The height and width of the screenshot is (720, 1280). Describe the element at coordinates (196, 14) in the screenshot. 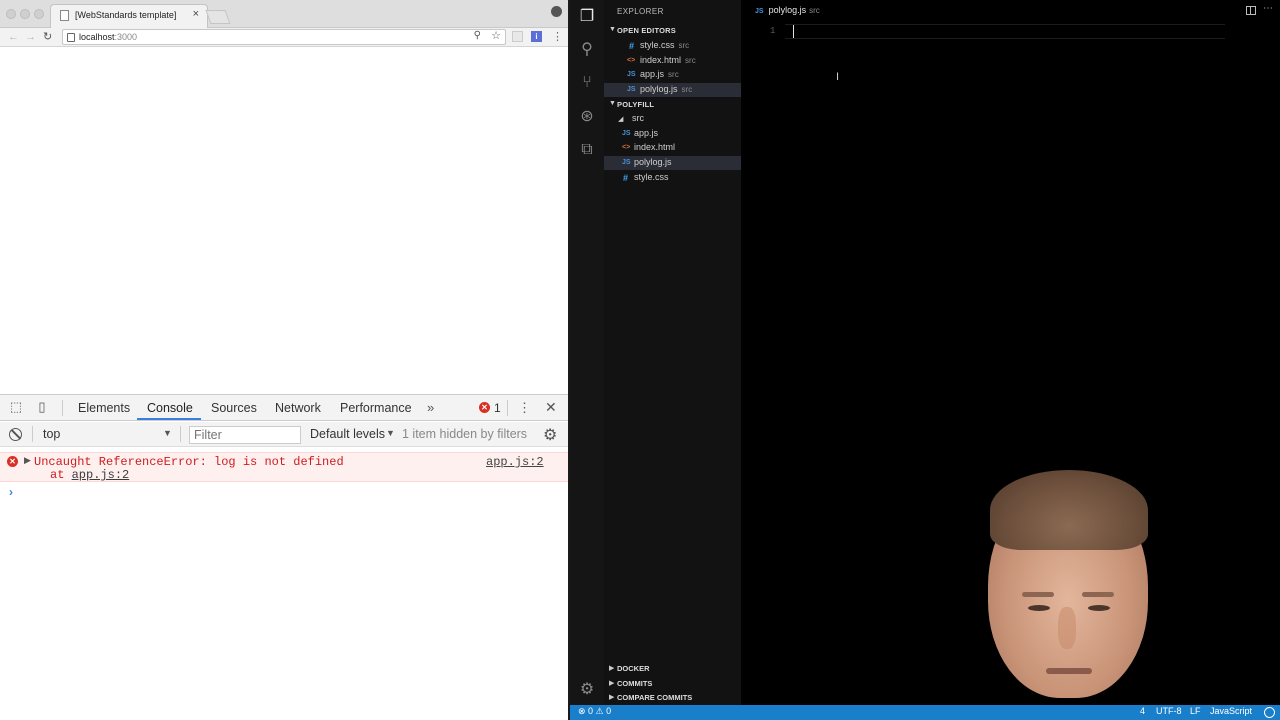

I see `close-tab-icon: ×` at that location.